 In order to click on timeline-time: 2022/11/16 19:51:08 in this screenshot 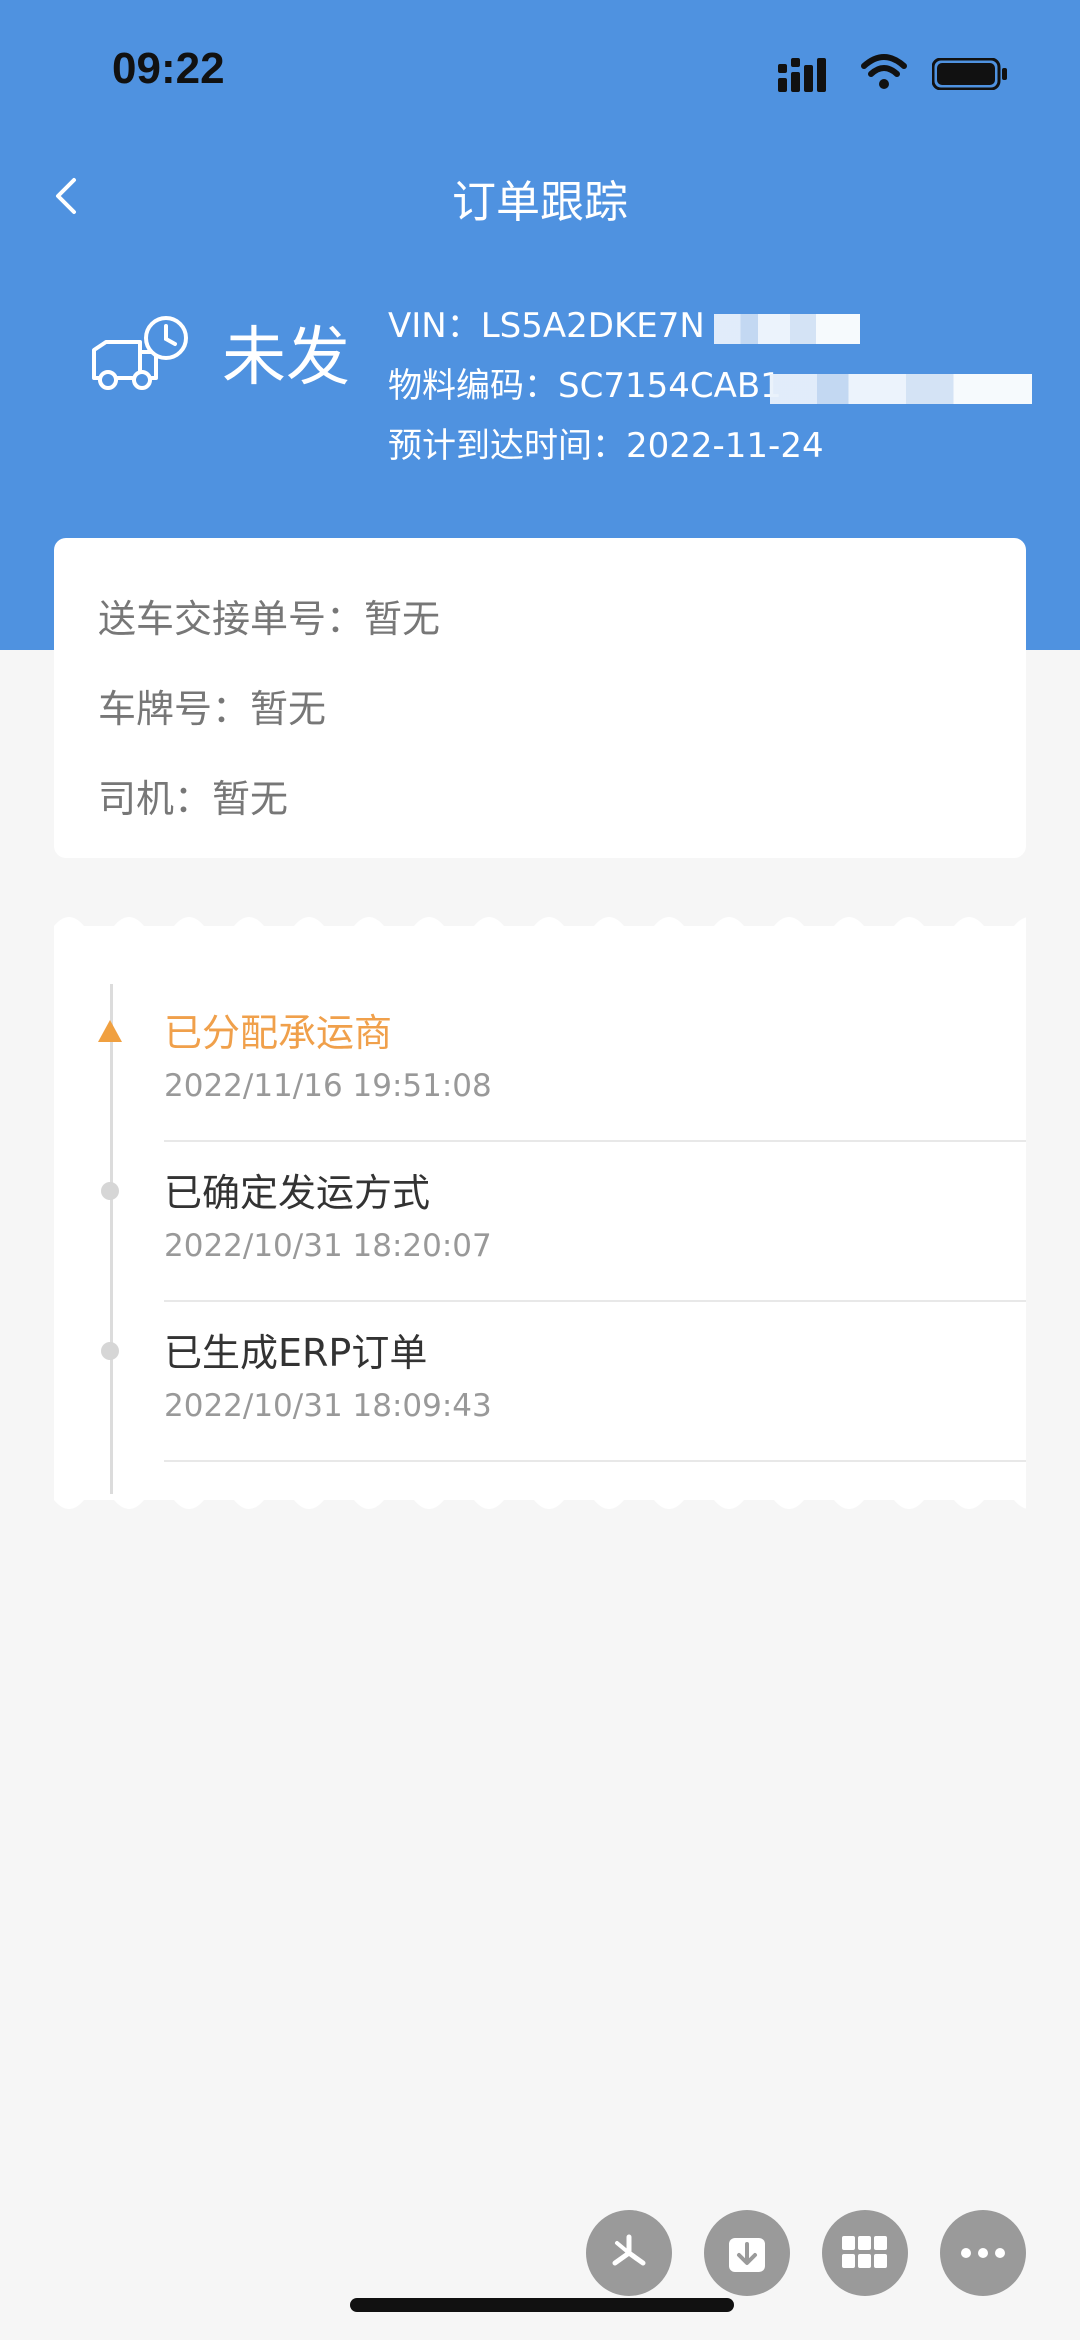, I will do `click(328, 1086)`.